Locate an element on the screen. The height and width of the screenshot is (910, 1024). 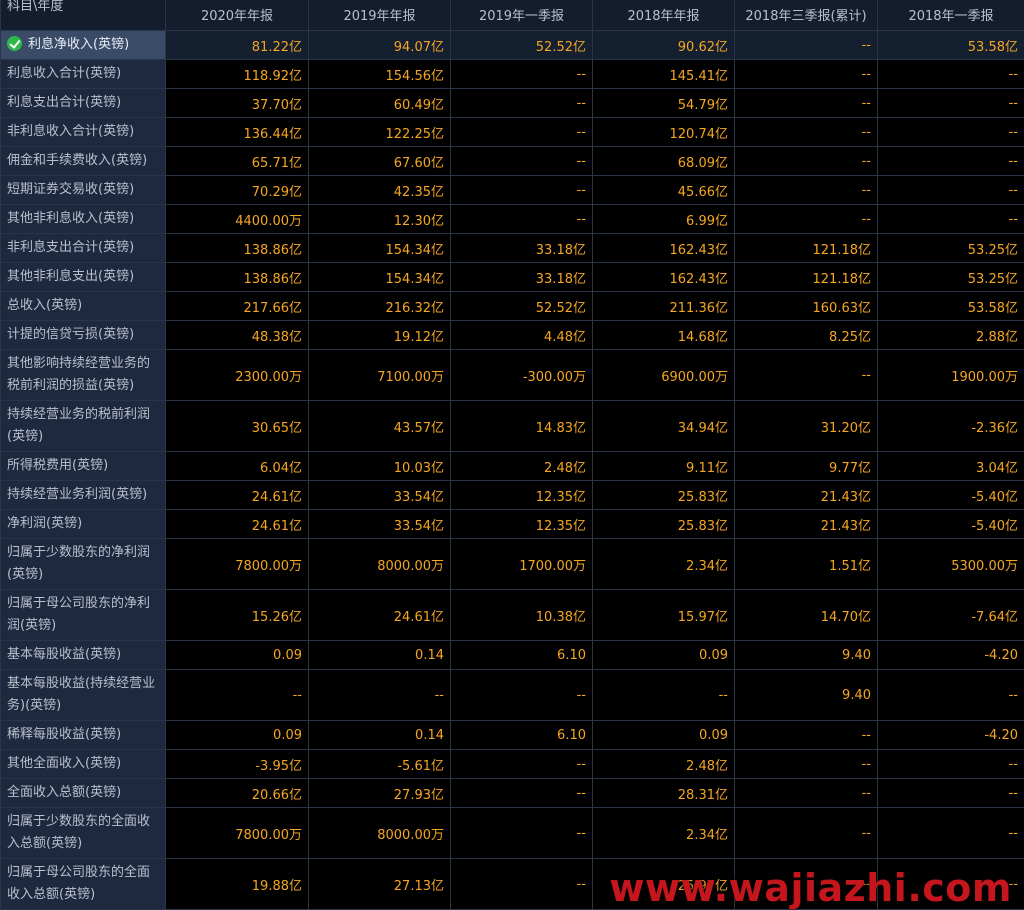
row-label-cell: 利息收入合计(英镑) is located at coordinates (83, 74).